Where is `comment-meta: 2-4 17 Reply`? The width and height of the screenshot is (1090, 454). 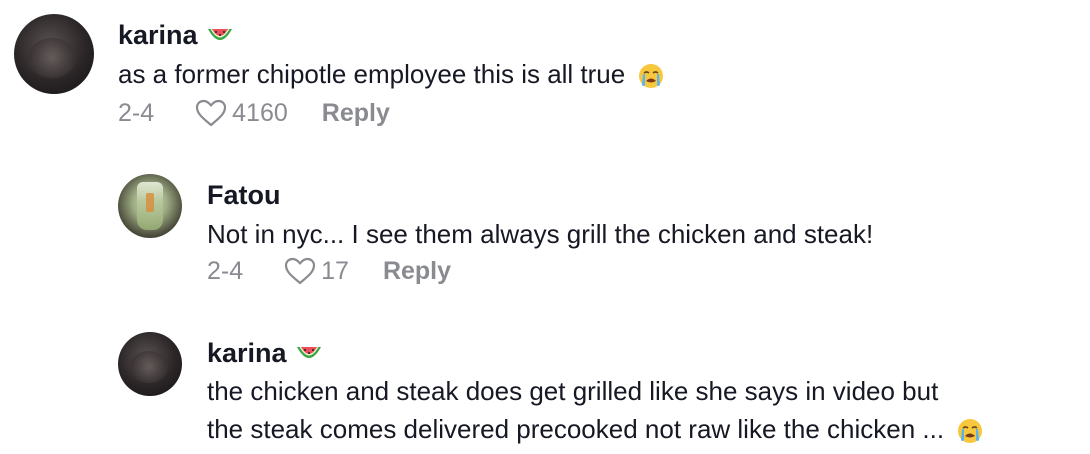 comment-meta: 2-4 17 Reply is located at coordinates (329, 271).